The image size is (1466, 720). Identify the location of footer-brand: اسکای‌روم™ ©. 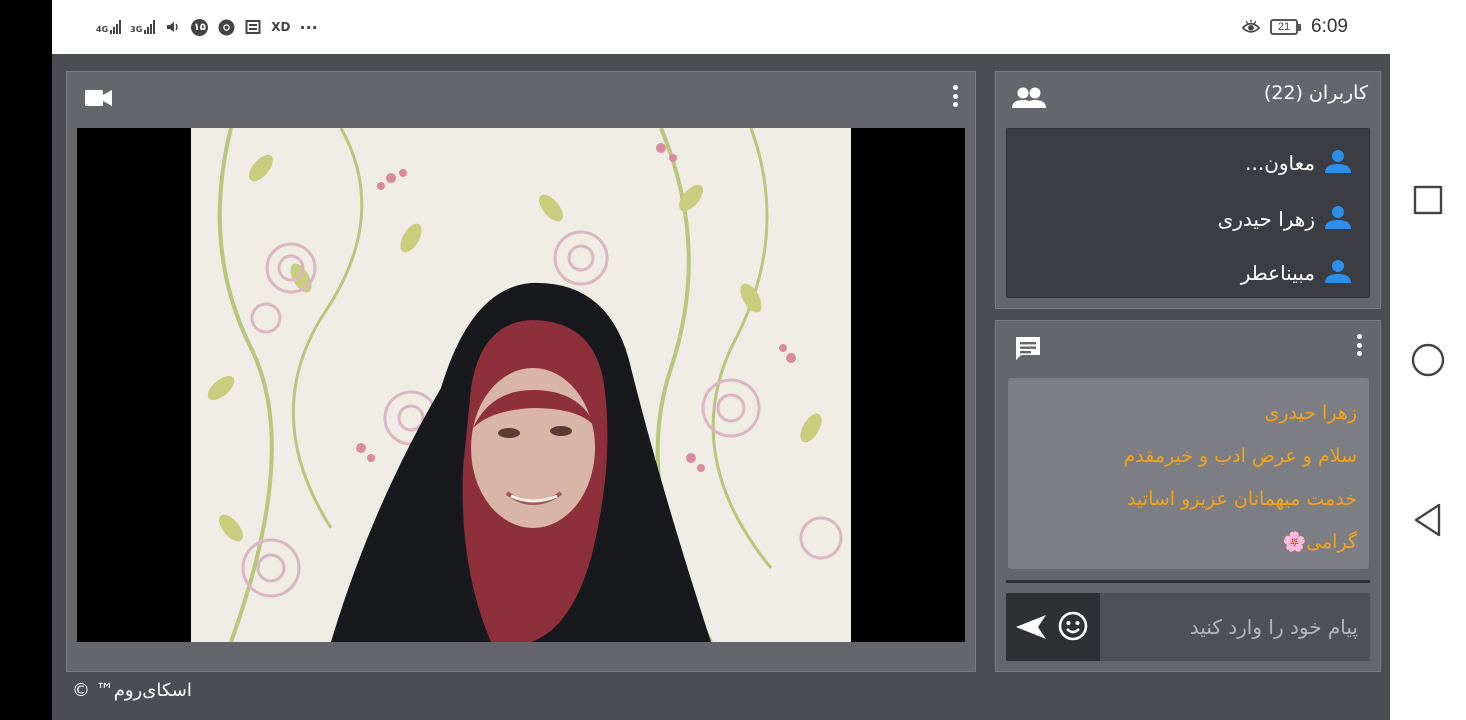
(132, 690).